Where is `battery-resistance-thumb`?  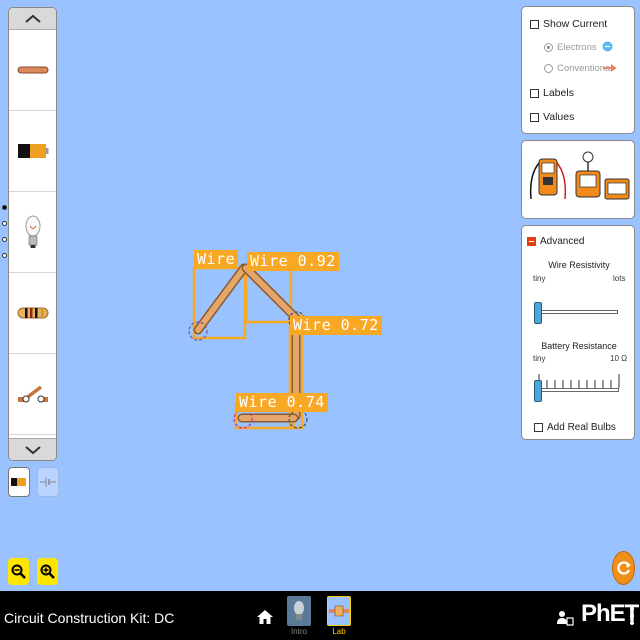 battery-resistance-thumb is located at coordinates (538, 391).